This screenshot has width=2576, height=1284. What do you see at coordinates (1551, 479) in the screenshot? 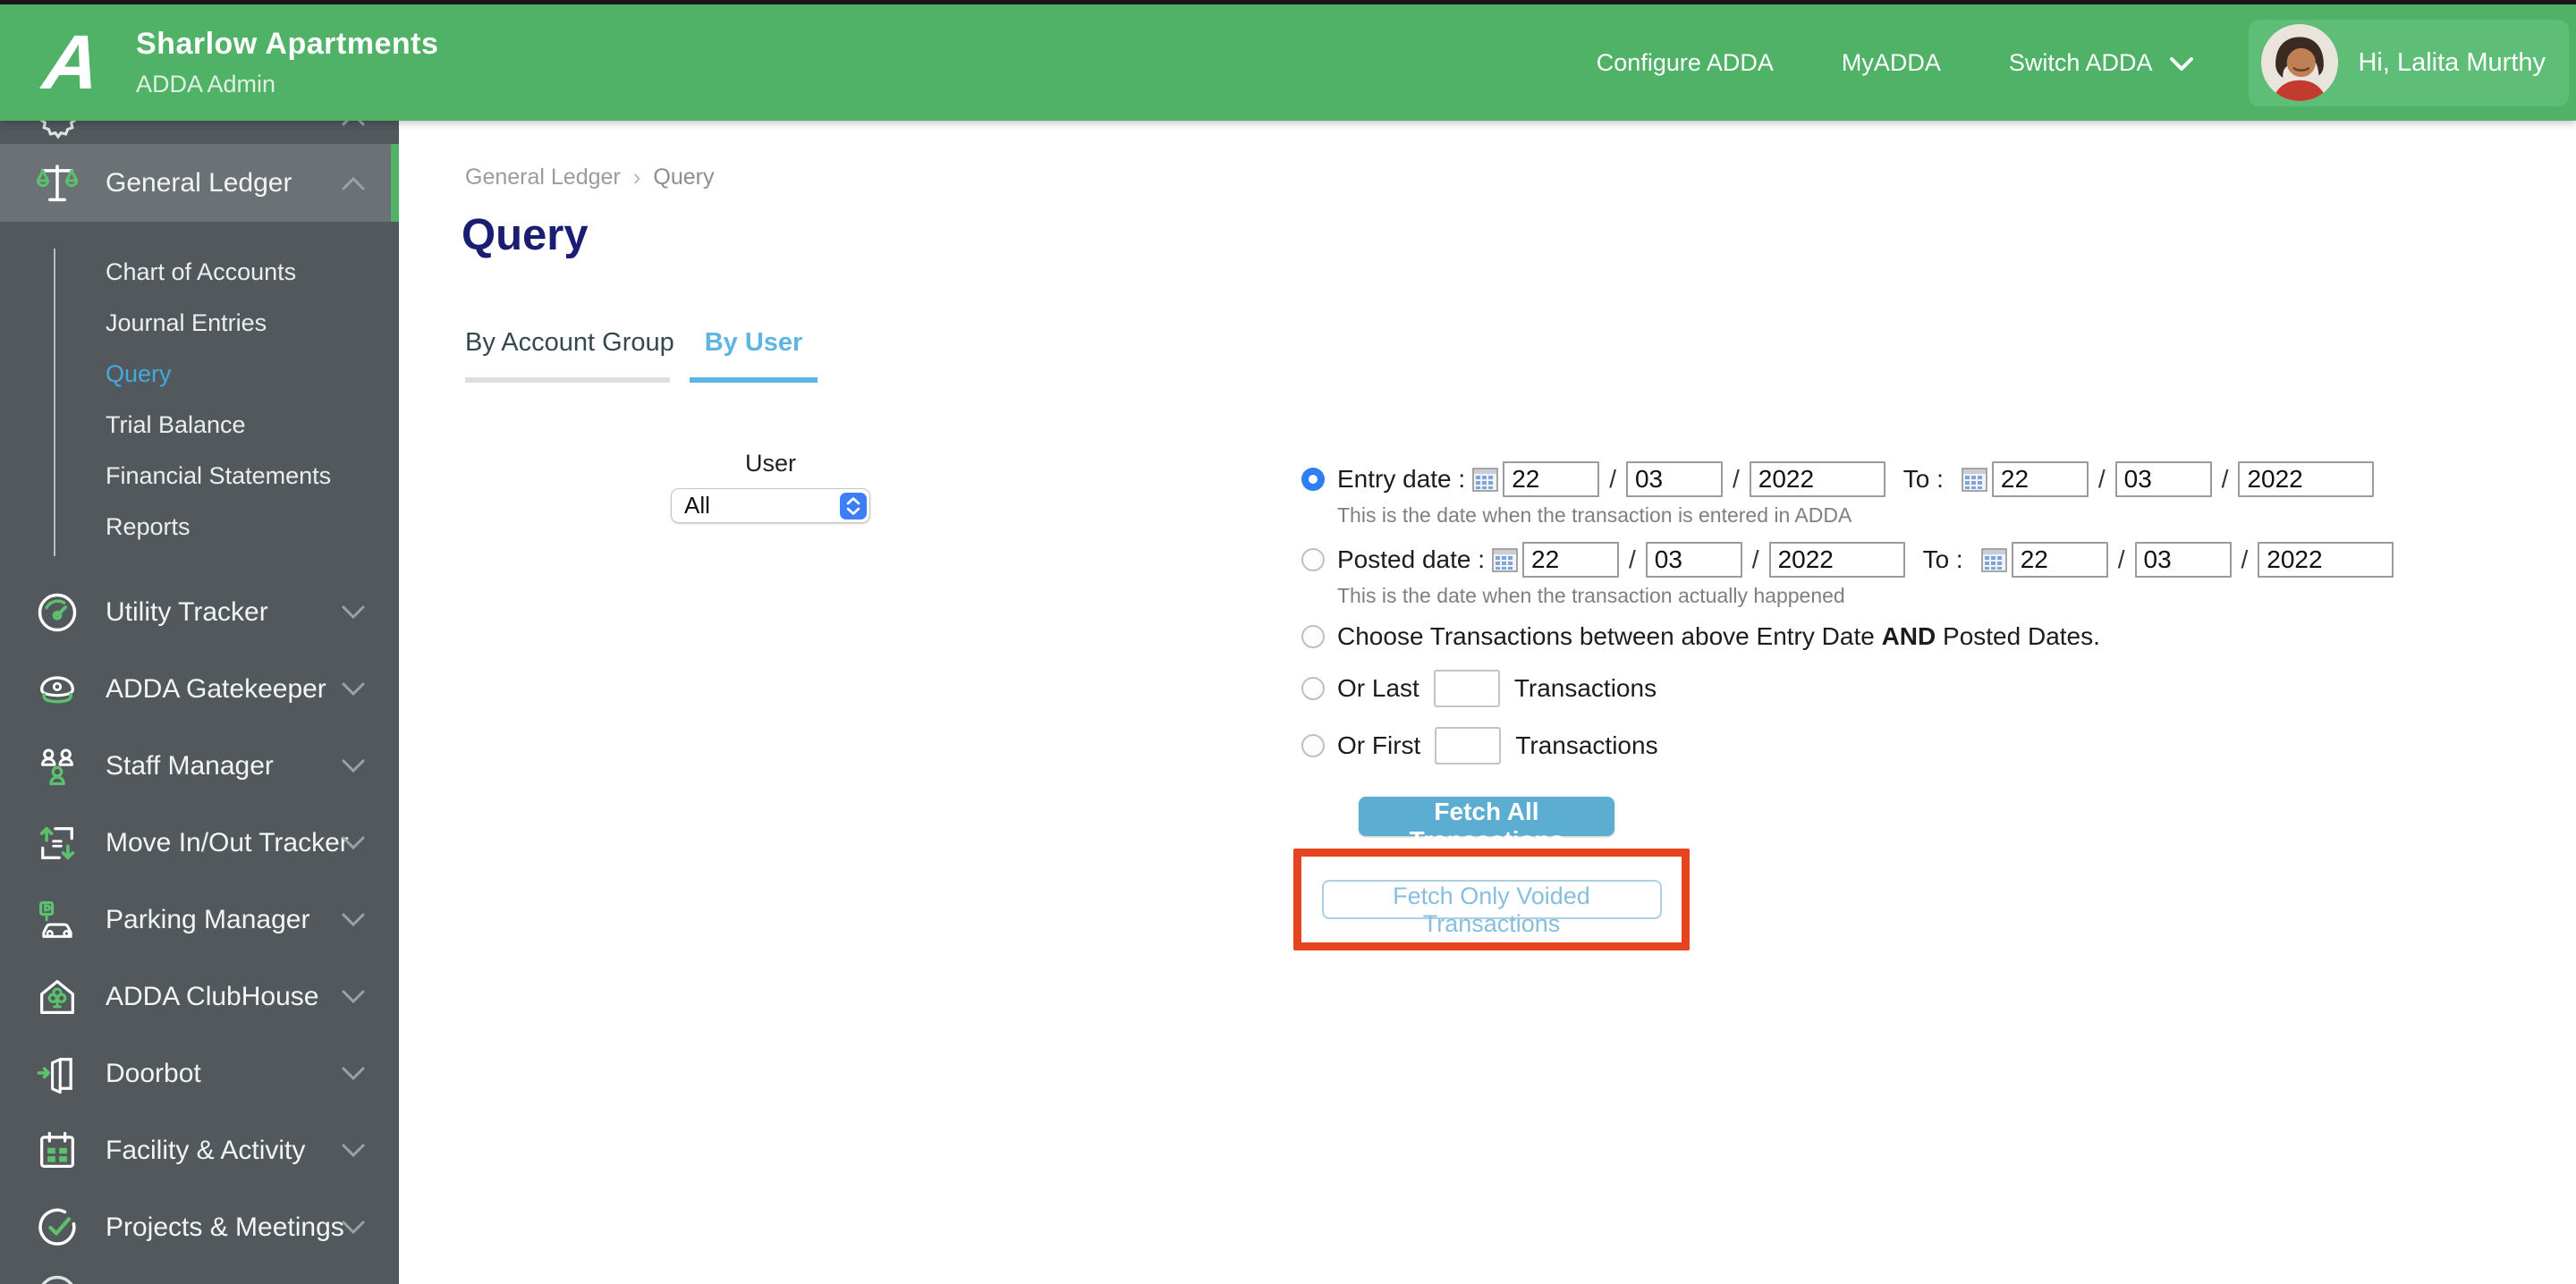
I see `entry-from-day-input` at bounding box center [1551, 479].